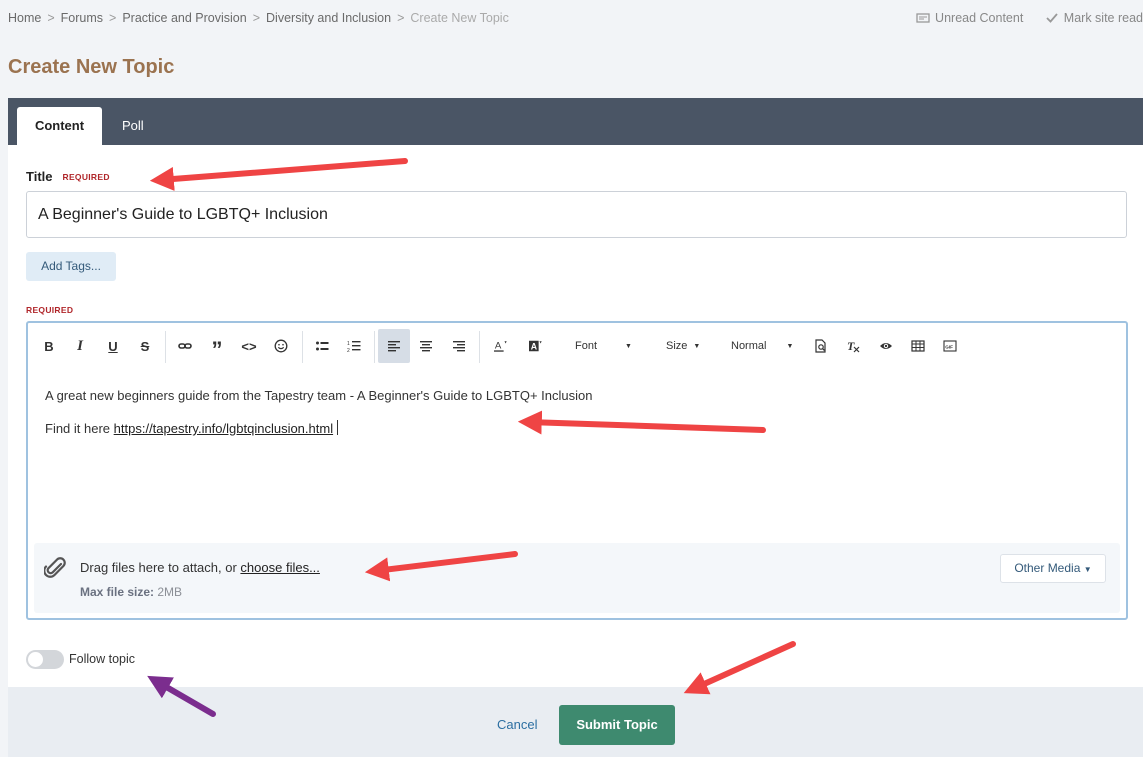 The image size is (1143, 757). What do you see at coordinates (160, 567) in the screenshot?
I see `drag-files-label: Drag files here to attach, or` at bounding box center [160, 567].